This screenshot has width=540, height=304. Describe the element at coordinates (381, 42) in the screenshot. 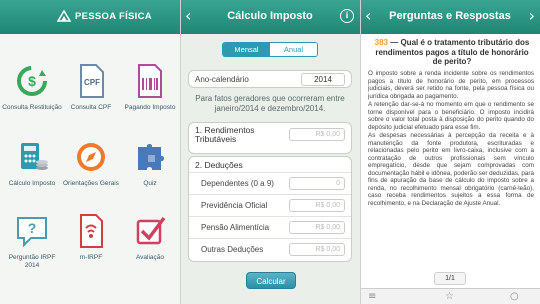

I see `question-number: 383` at that location.